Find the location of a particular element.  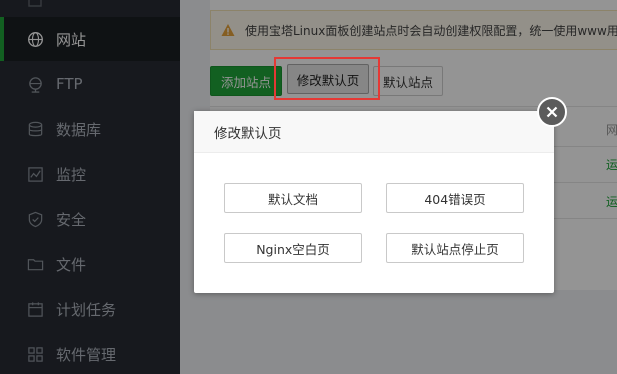

dialog-title: 修改默认页 is located at coordinates (374, 132).